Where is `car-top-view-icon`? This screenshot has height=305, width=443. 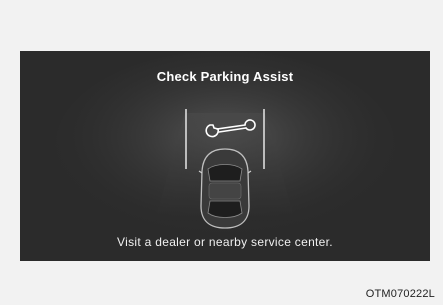
car-top-view-icon is located at coordinates (225, 188).